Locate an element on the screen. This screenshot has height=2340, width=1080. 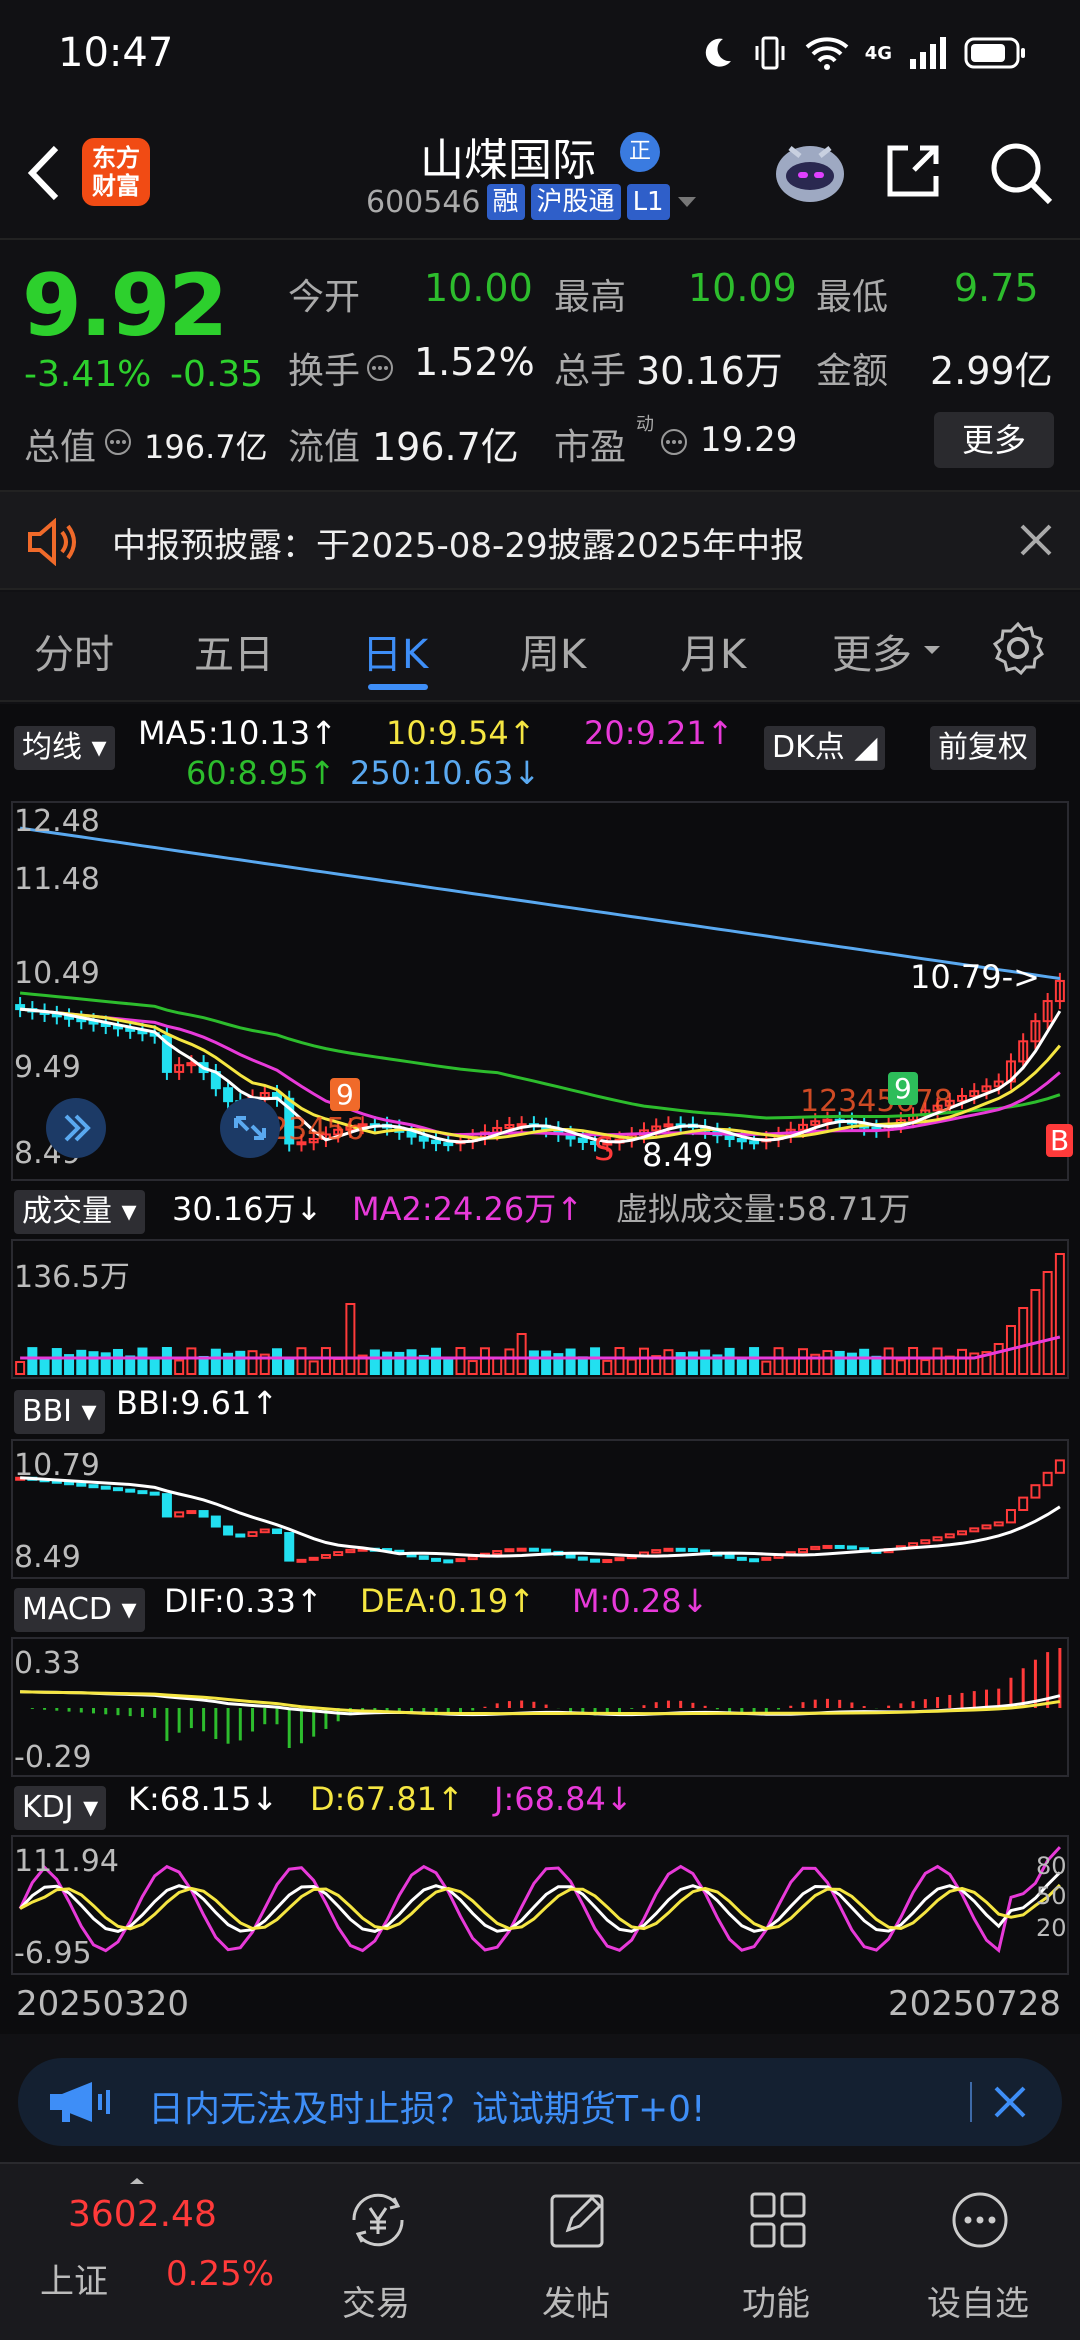
amount-label: 金额 is located at coordinates (852, 371).